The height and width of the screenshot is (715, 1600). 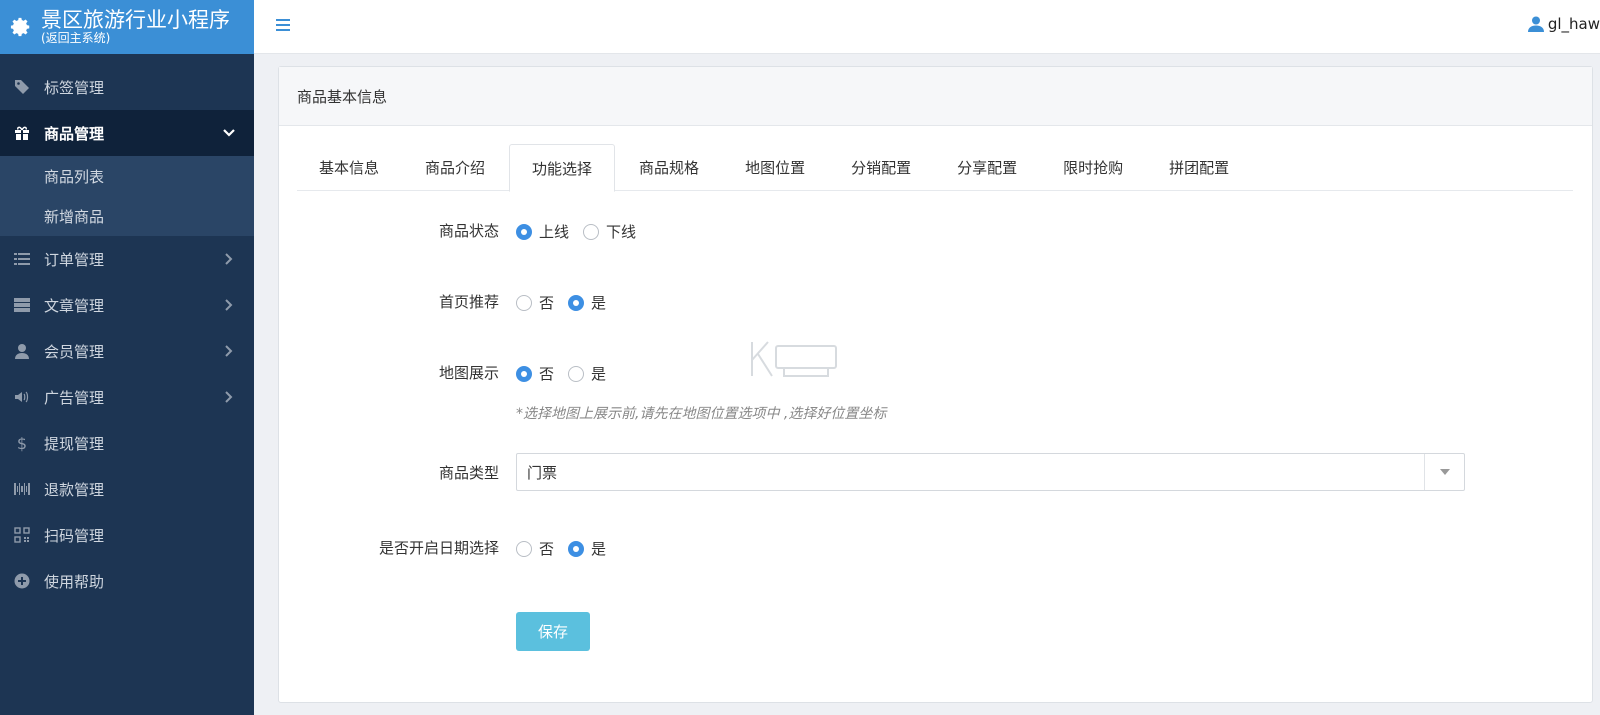 I want to click on date-select-radio-group: 否 是, so click(x=568, y=548).